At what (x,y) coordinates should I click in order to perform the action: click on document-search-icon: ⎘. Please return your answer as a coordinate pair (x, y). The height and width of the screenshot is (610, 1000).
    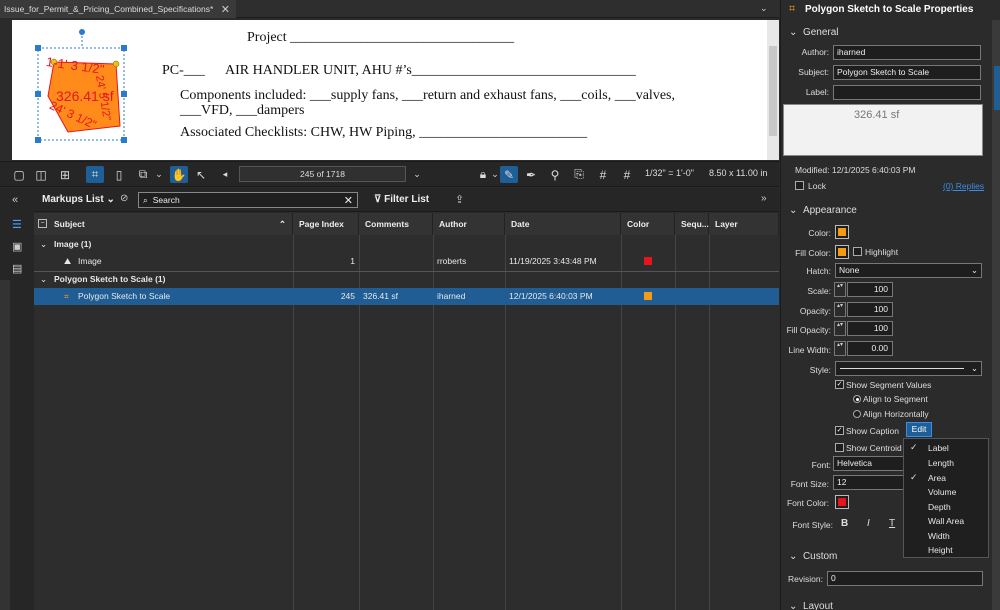
    Looking at the image, I should click on (579, 174).